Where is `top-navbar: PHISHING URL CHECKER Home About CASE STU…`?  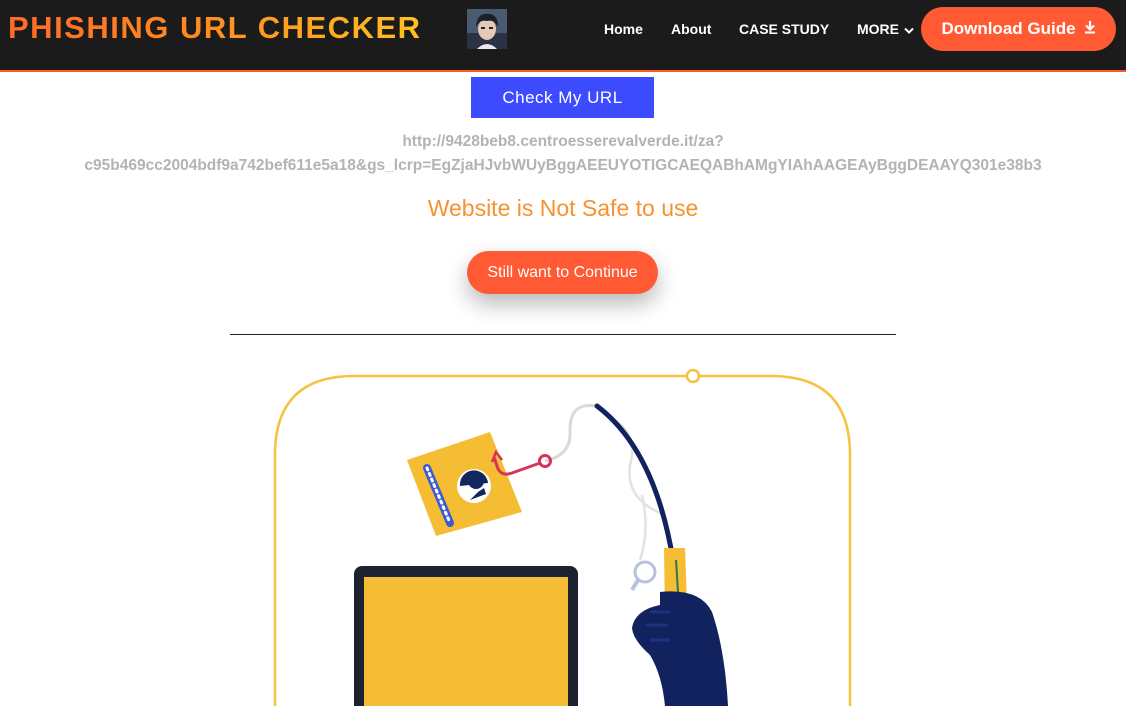 top-navbar: PHISHING URL CHECKER Home About CASE STU… is located at coordinates (563, 36).